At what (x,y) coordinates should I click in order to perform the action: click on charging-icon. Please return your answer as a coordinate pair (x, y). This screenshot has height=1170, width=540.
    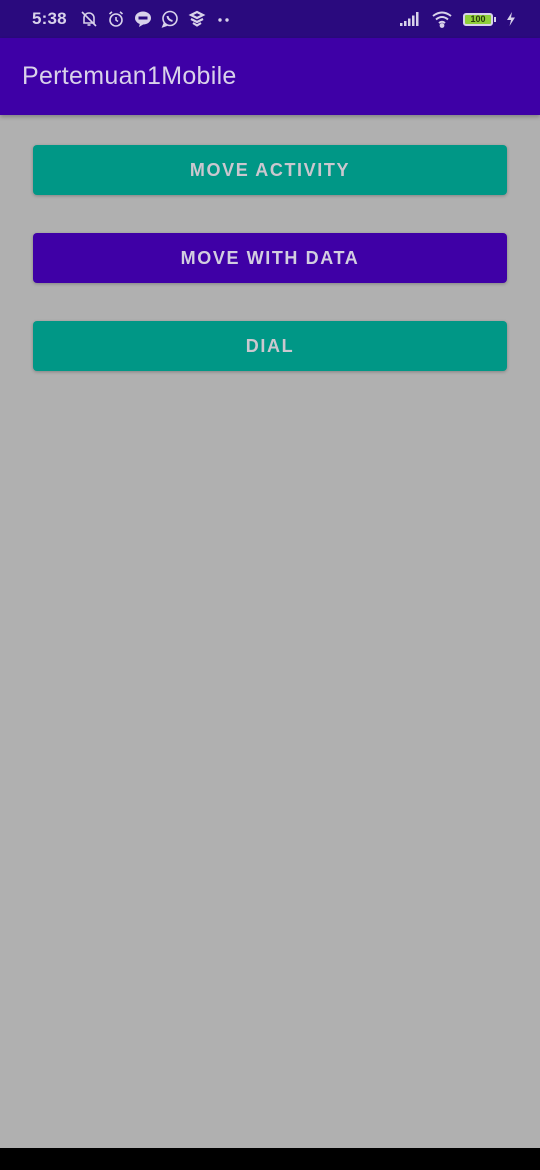
    Looking at the image, I should click on (511, 19).